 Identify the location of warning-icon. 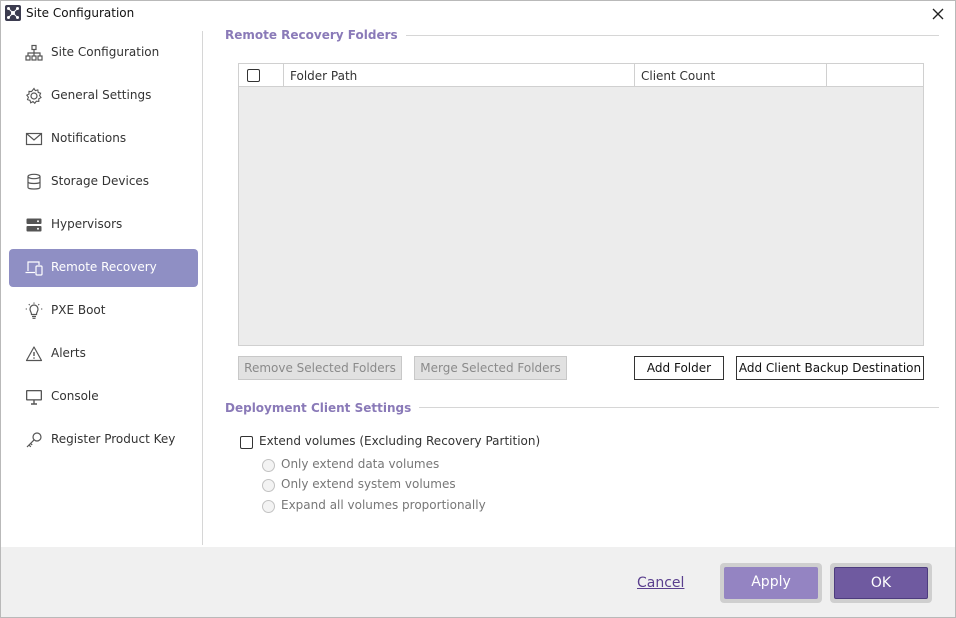
(34, 354).